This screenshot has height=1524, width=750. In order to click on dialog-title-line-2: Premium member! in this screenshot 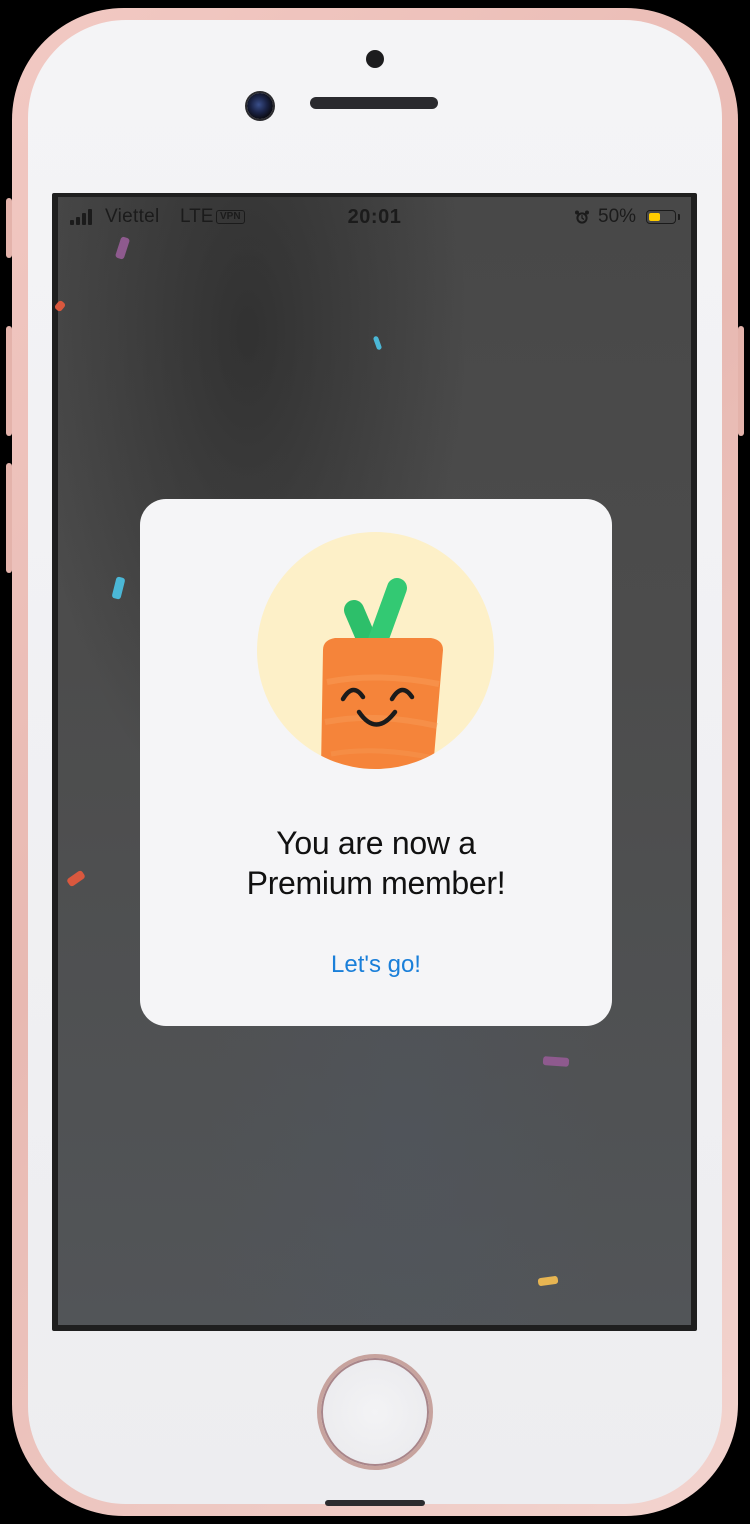, I will do `click(376, 883)`.